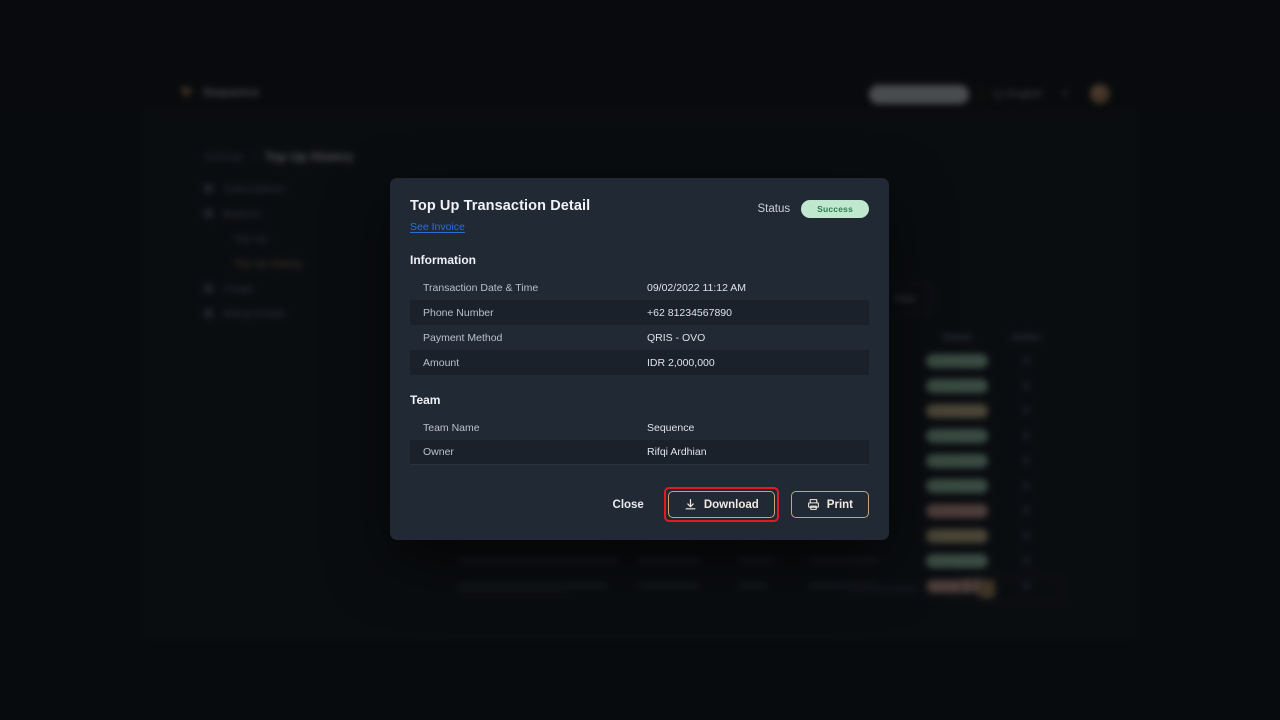 The image size is (1280, 720). What do you see at coordinates (681, 362) in the screenshot?
I see `row-value: IDR 2,000,000` at bounding box center [681, 362].